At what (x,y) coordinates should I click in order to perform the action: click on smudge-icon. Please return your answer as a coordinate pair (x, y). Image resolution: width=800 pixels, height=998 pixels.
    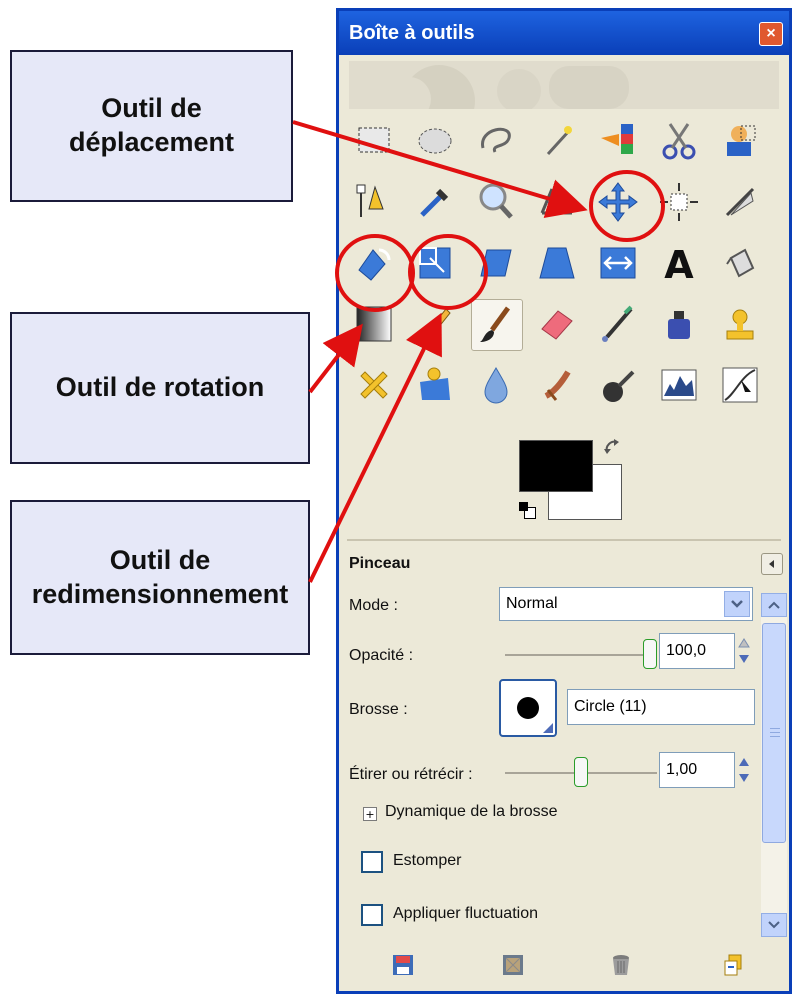
    Looking at the image, I should click on (557, 385).